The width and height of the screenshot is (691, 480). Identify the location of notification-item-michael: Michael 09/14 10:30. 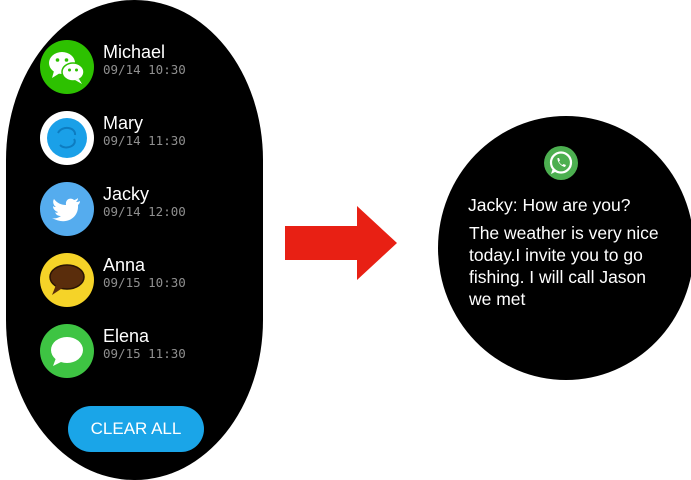
(140, 68).